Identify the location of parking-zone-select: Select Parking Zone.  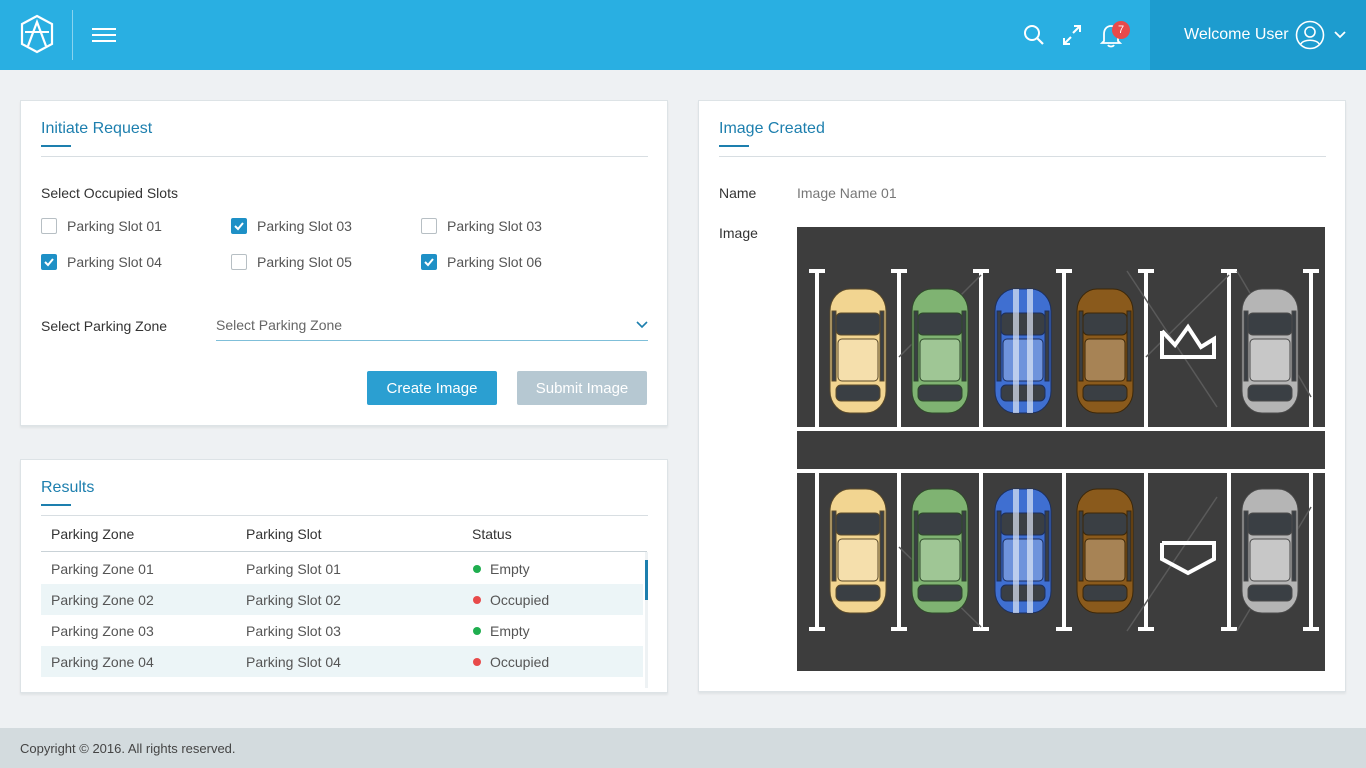
(432, 326).